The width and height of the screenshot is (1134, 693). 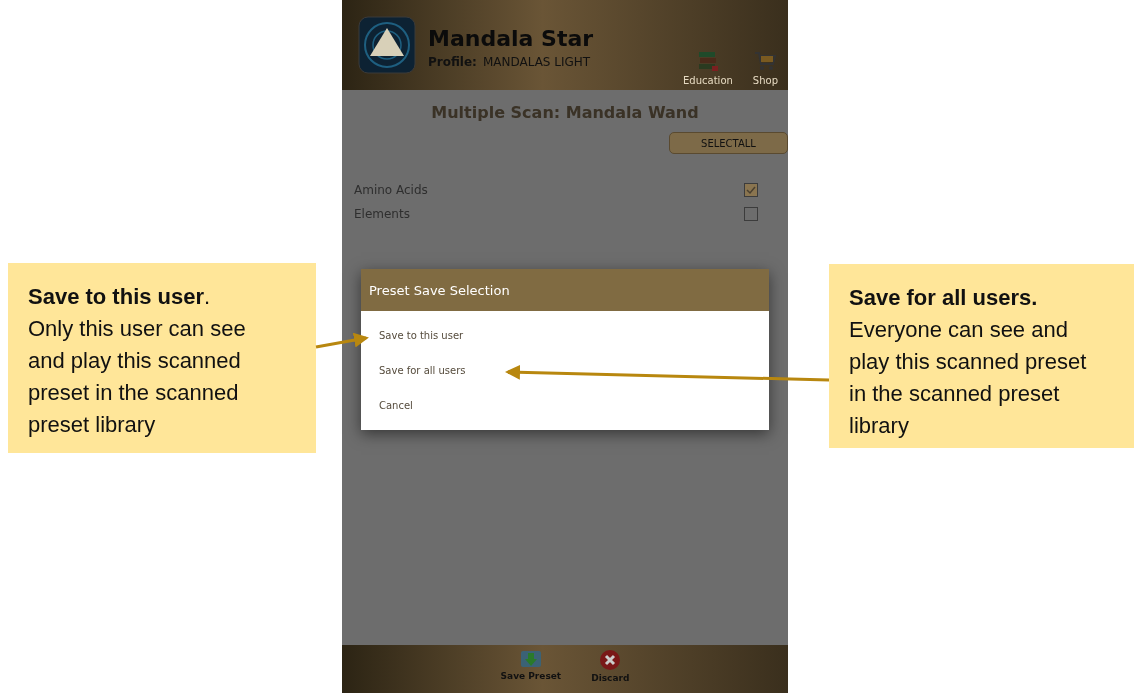 I want to click on shopping-cart-icon, so click(x=765, y=61).